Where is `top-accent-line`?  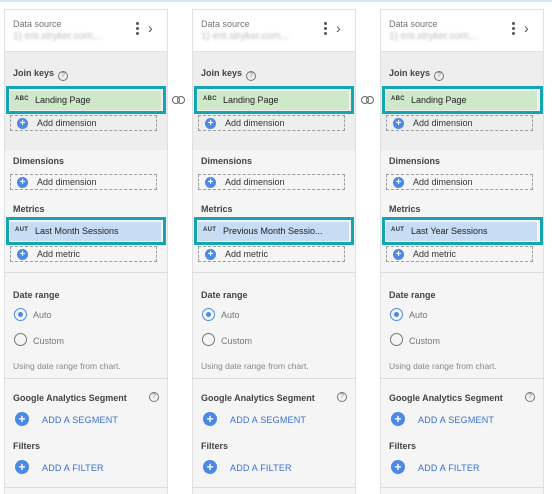 top-accent-line is located at coordinates (276, 1).